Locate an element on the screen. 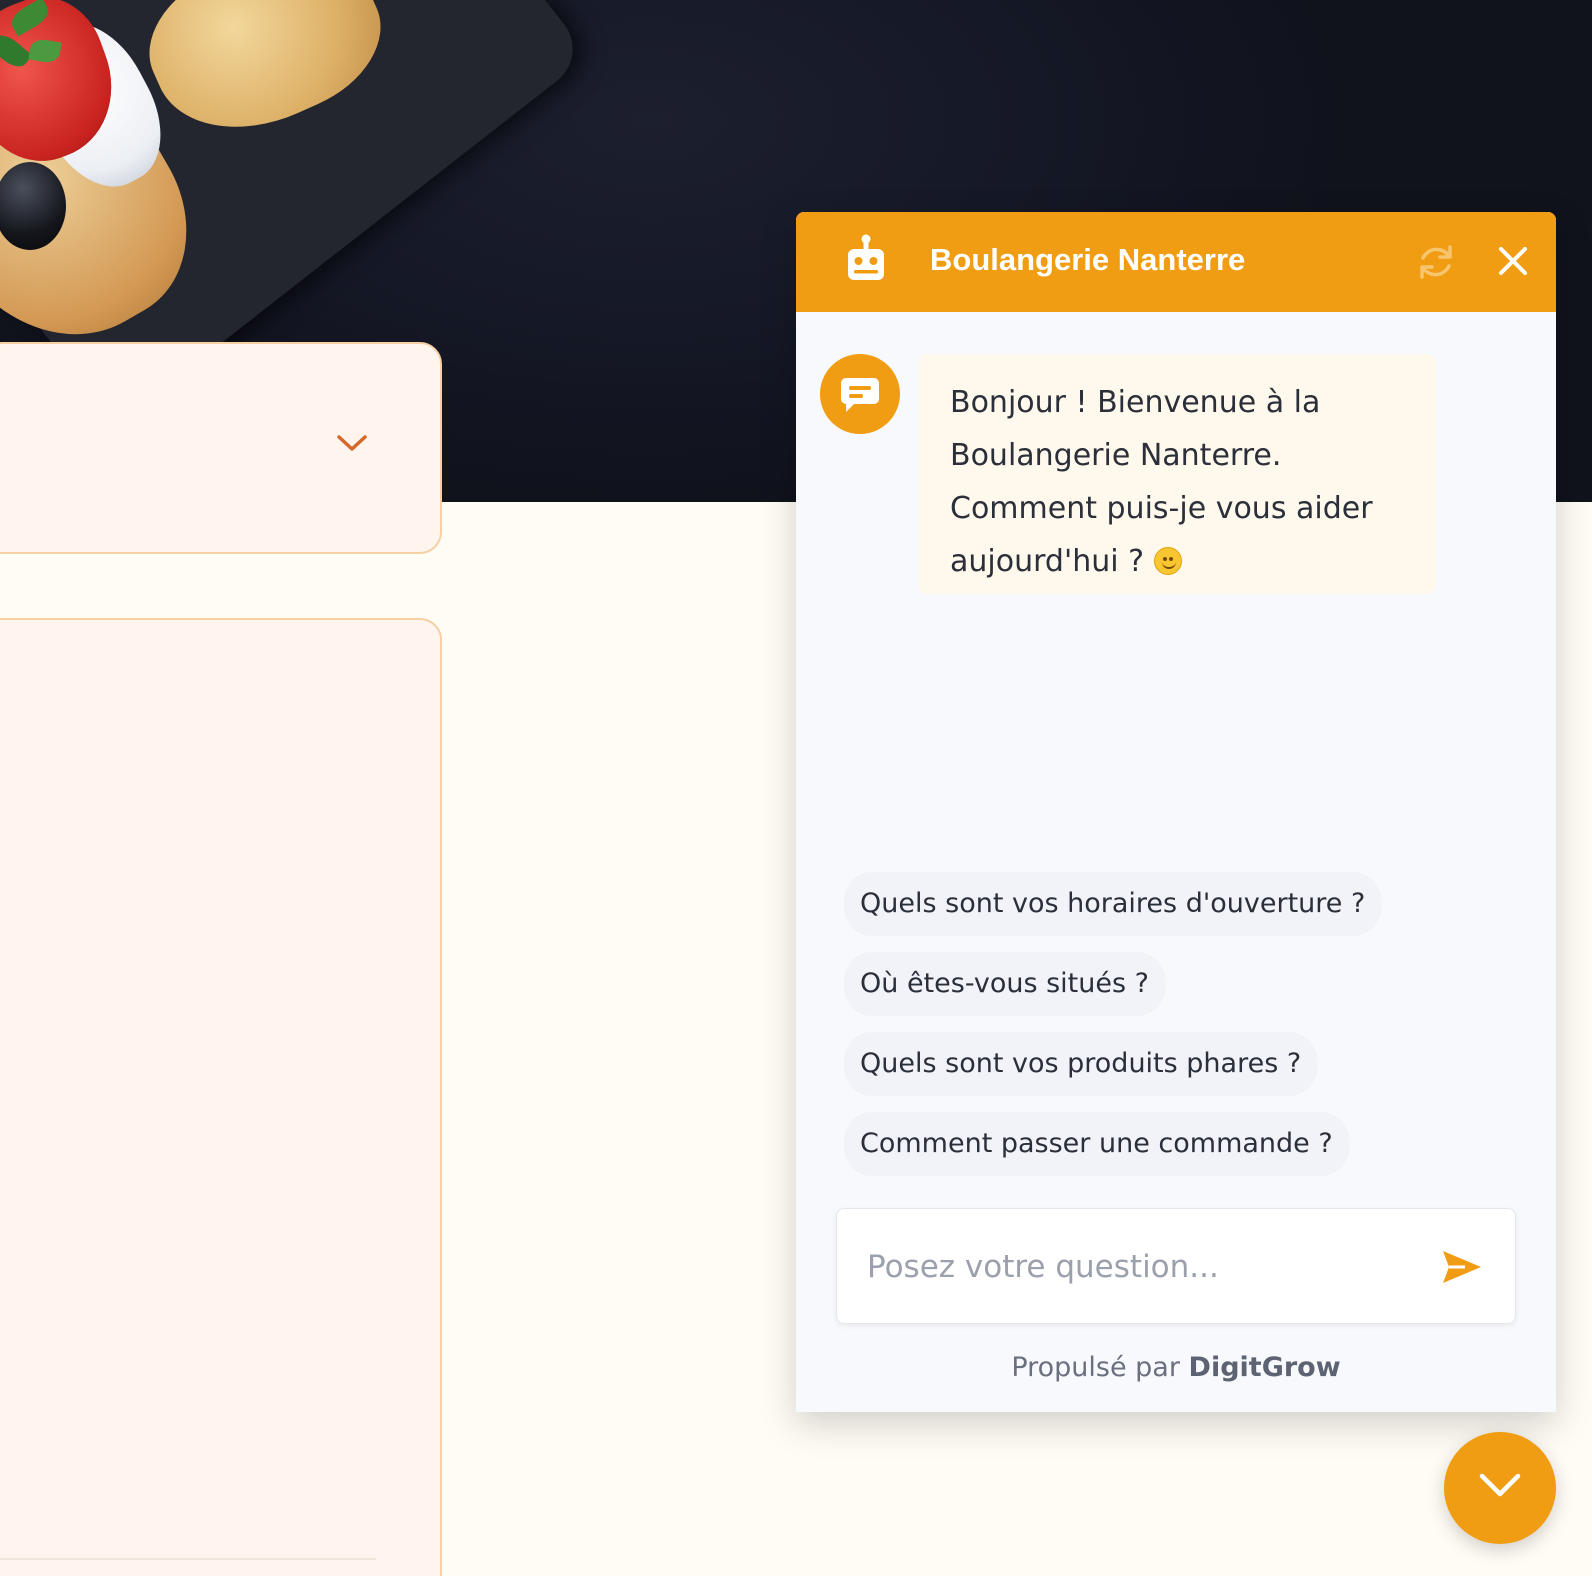  suggestion-chip: Comment passer une commande ? is located at coordinates (1096, 1144).